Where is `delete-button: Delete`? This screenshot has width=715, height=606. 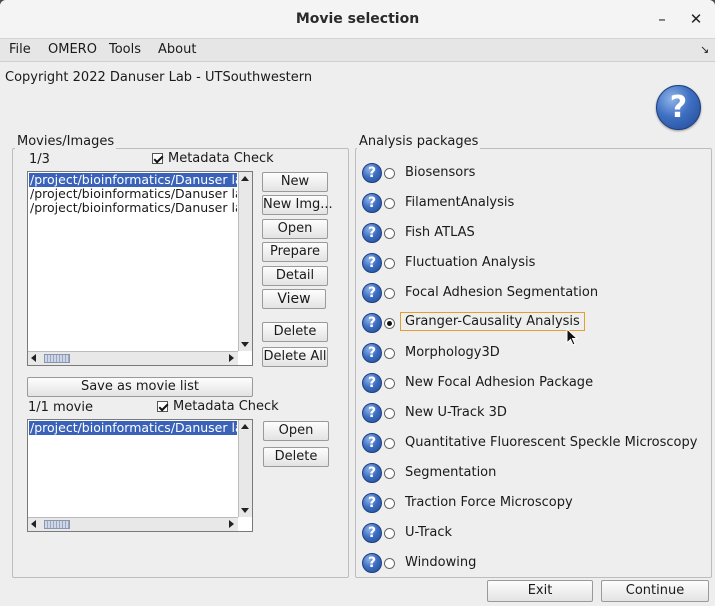
delete-button: Delete is located at coordinates (295, 332).